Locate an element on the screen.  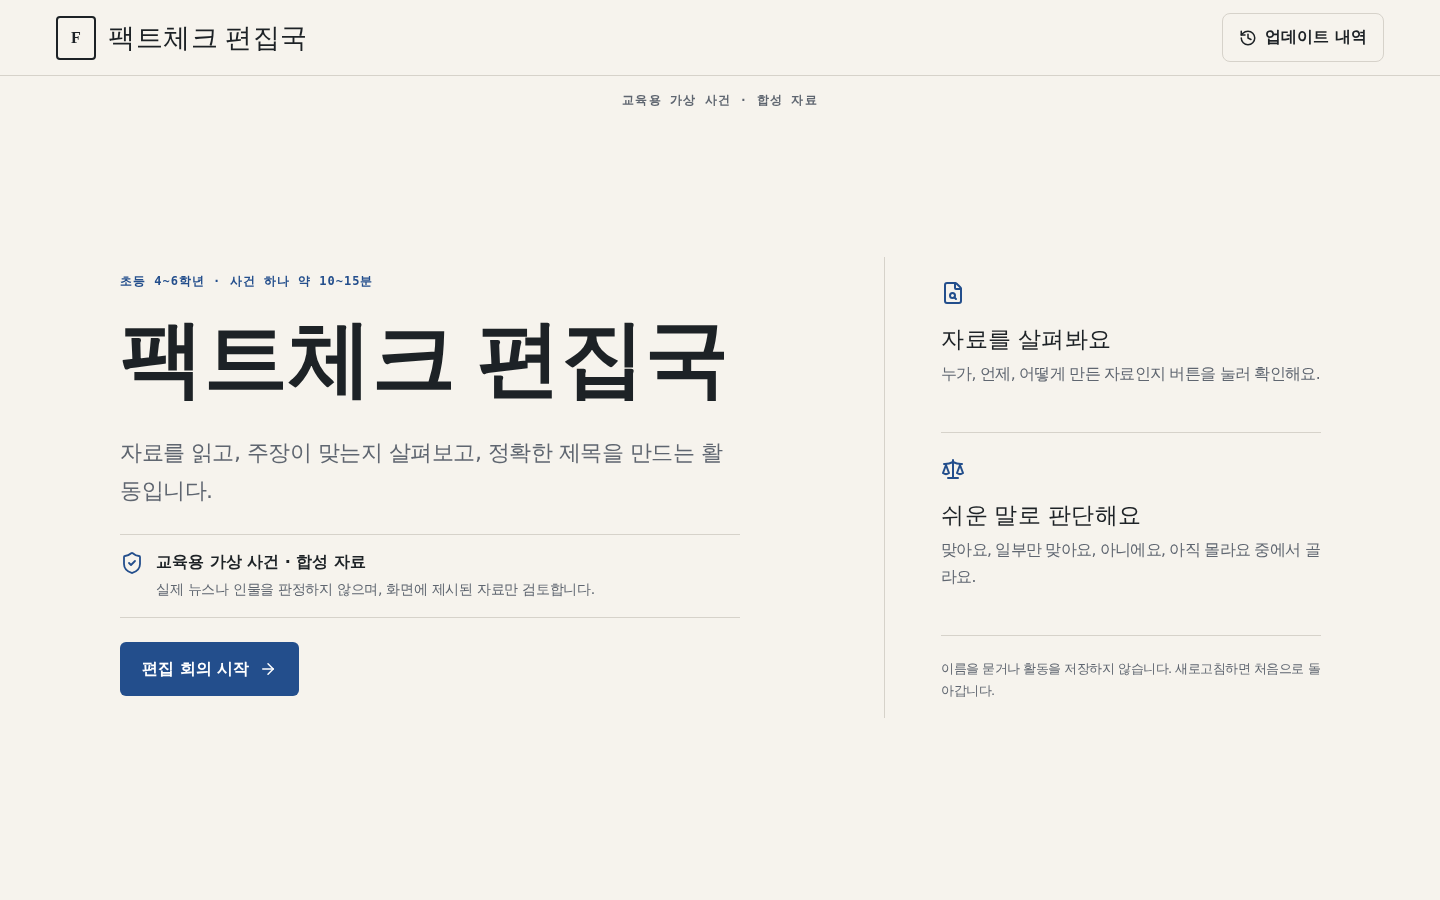
tagline: 교육용 가상 사건 · 합성 자료 is located at coordinates (720, 100).